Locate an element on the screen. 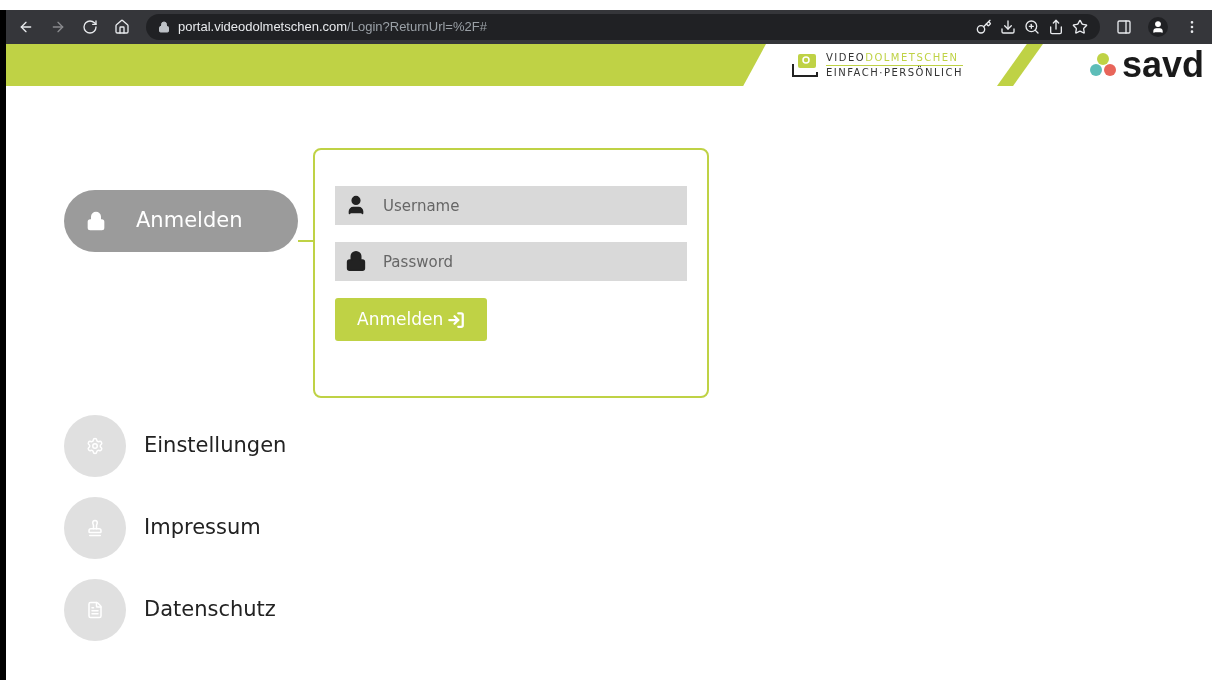 The image size is (1212, 680). logo-tagline: EINFACH·PERSÖNLICH is located at coordinates (894, 72).